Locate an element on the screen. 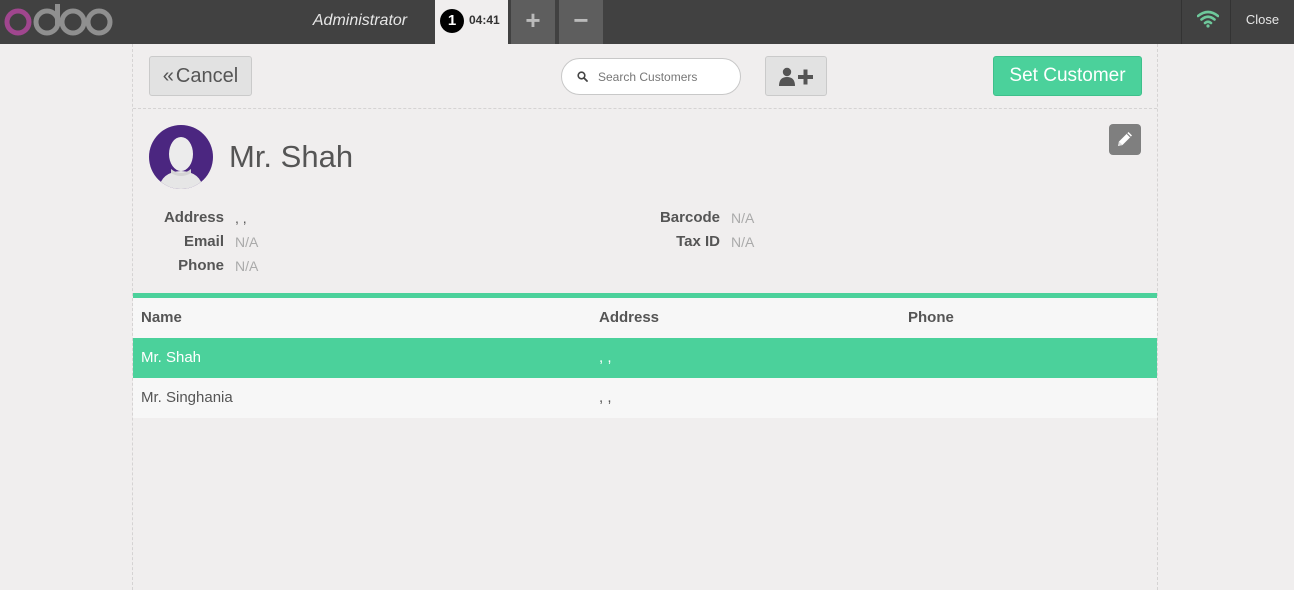 The image size is (1294, 590). double-chevron-left-icon: « is located at coordinates (168, 76).